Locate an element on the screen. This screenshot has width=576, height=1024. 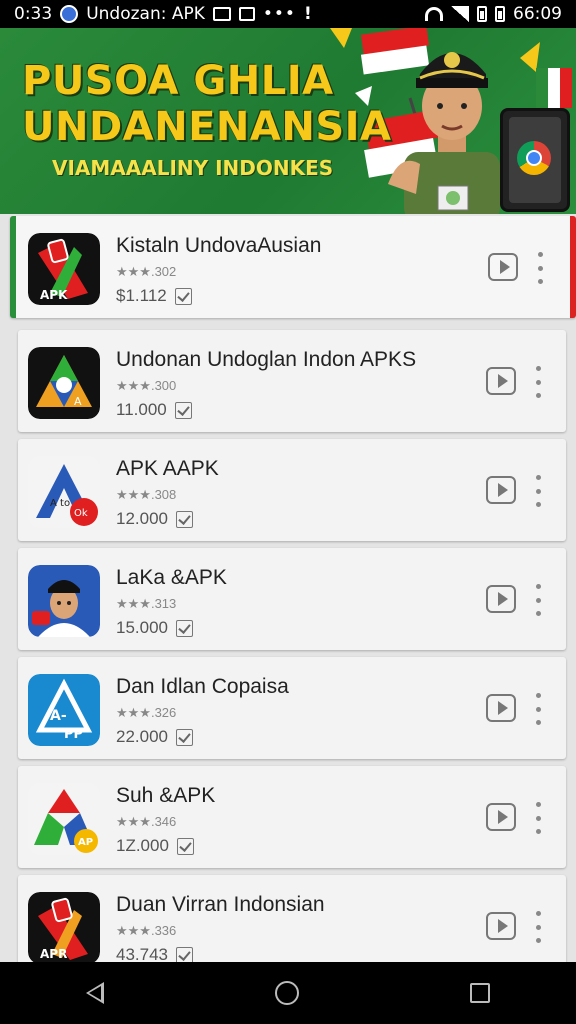
app-name: Dan Idlan Copaisa is located at coordinates (202, 686).